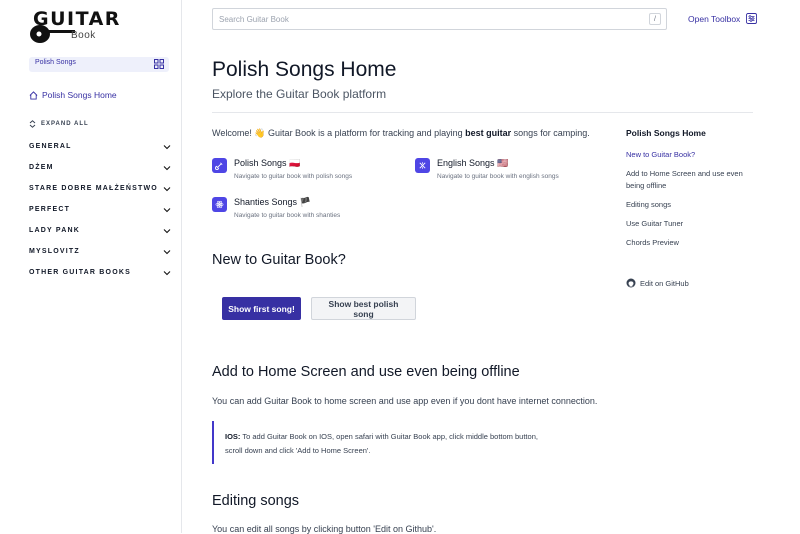  Describe the element at coordinates (79, 95) in the screenshot. I see `sidebar-home-label: Polish Songs Home` at that location.